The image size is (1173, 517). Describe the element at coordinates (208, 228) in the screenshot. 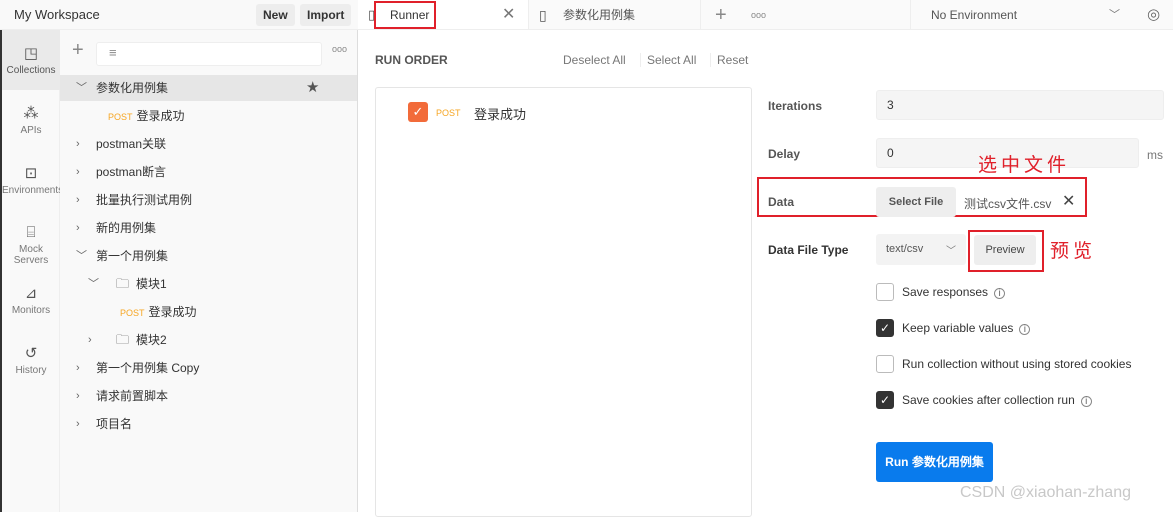

I see `collection-item: › 新的用例集` at that location.